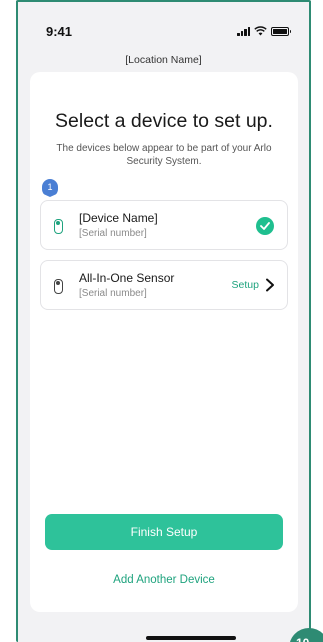 The width and height of the screenshot is (323, 642). What do you see at coordinates (164, 532) in the screenshot?
I see `finish-setup-button: Finish Setup` at bounding box center [164, 532].